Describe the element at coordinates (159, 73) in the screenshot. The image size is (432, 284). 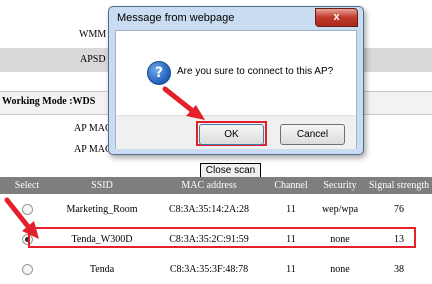
I see `question-icon: ?` at that location.